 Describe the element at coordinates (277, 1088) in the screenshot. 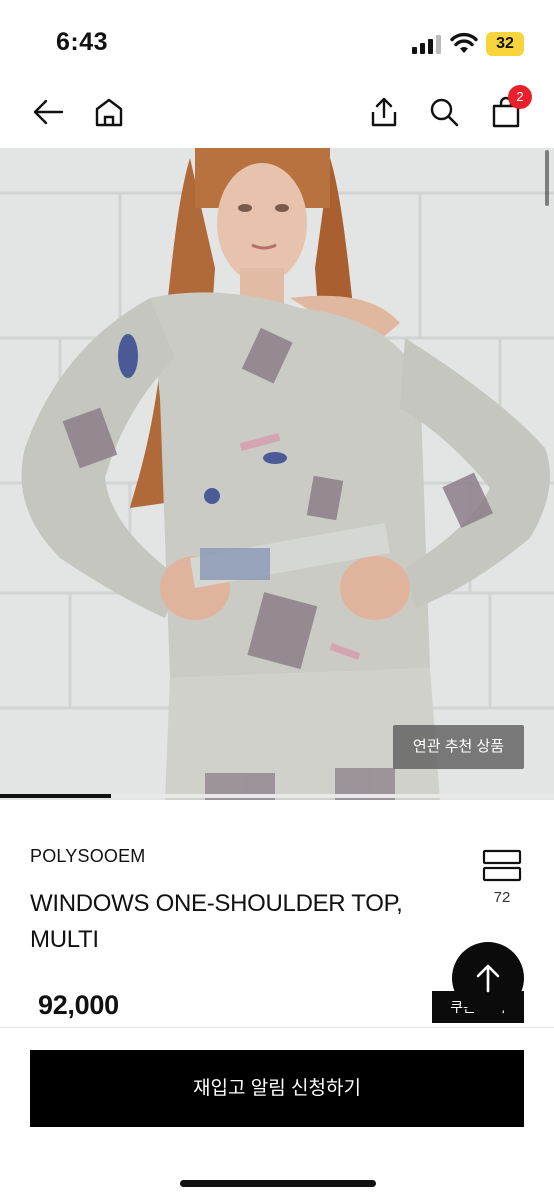

I see `restock-alert-button: 재입고 알림 신청하기` at that location.